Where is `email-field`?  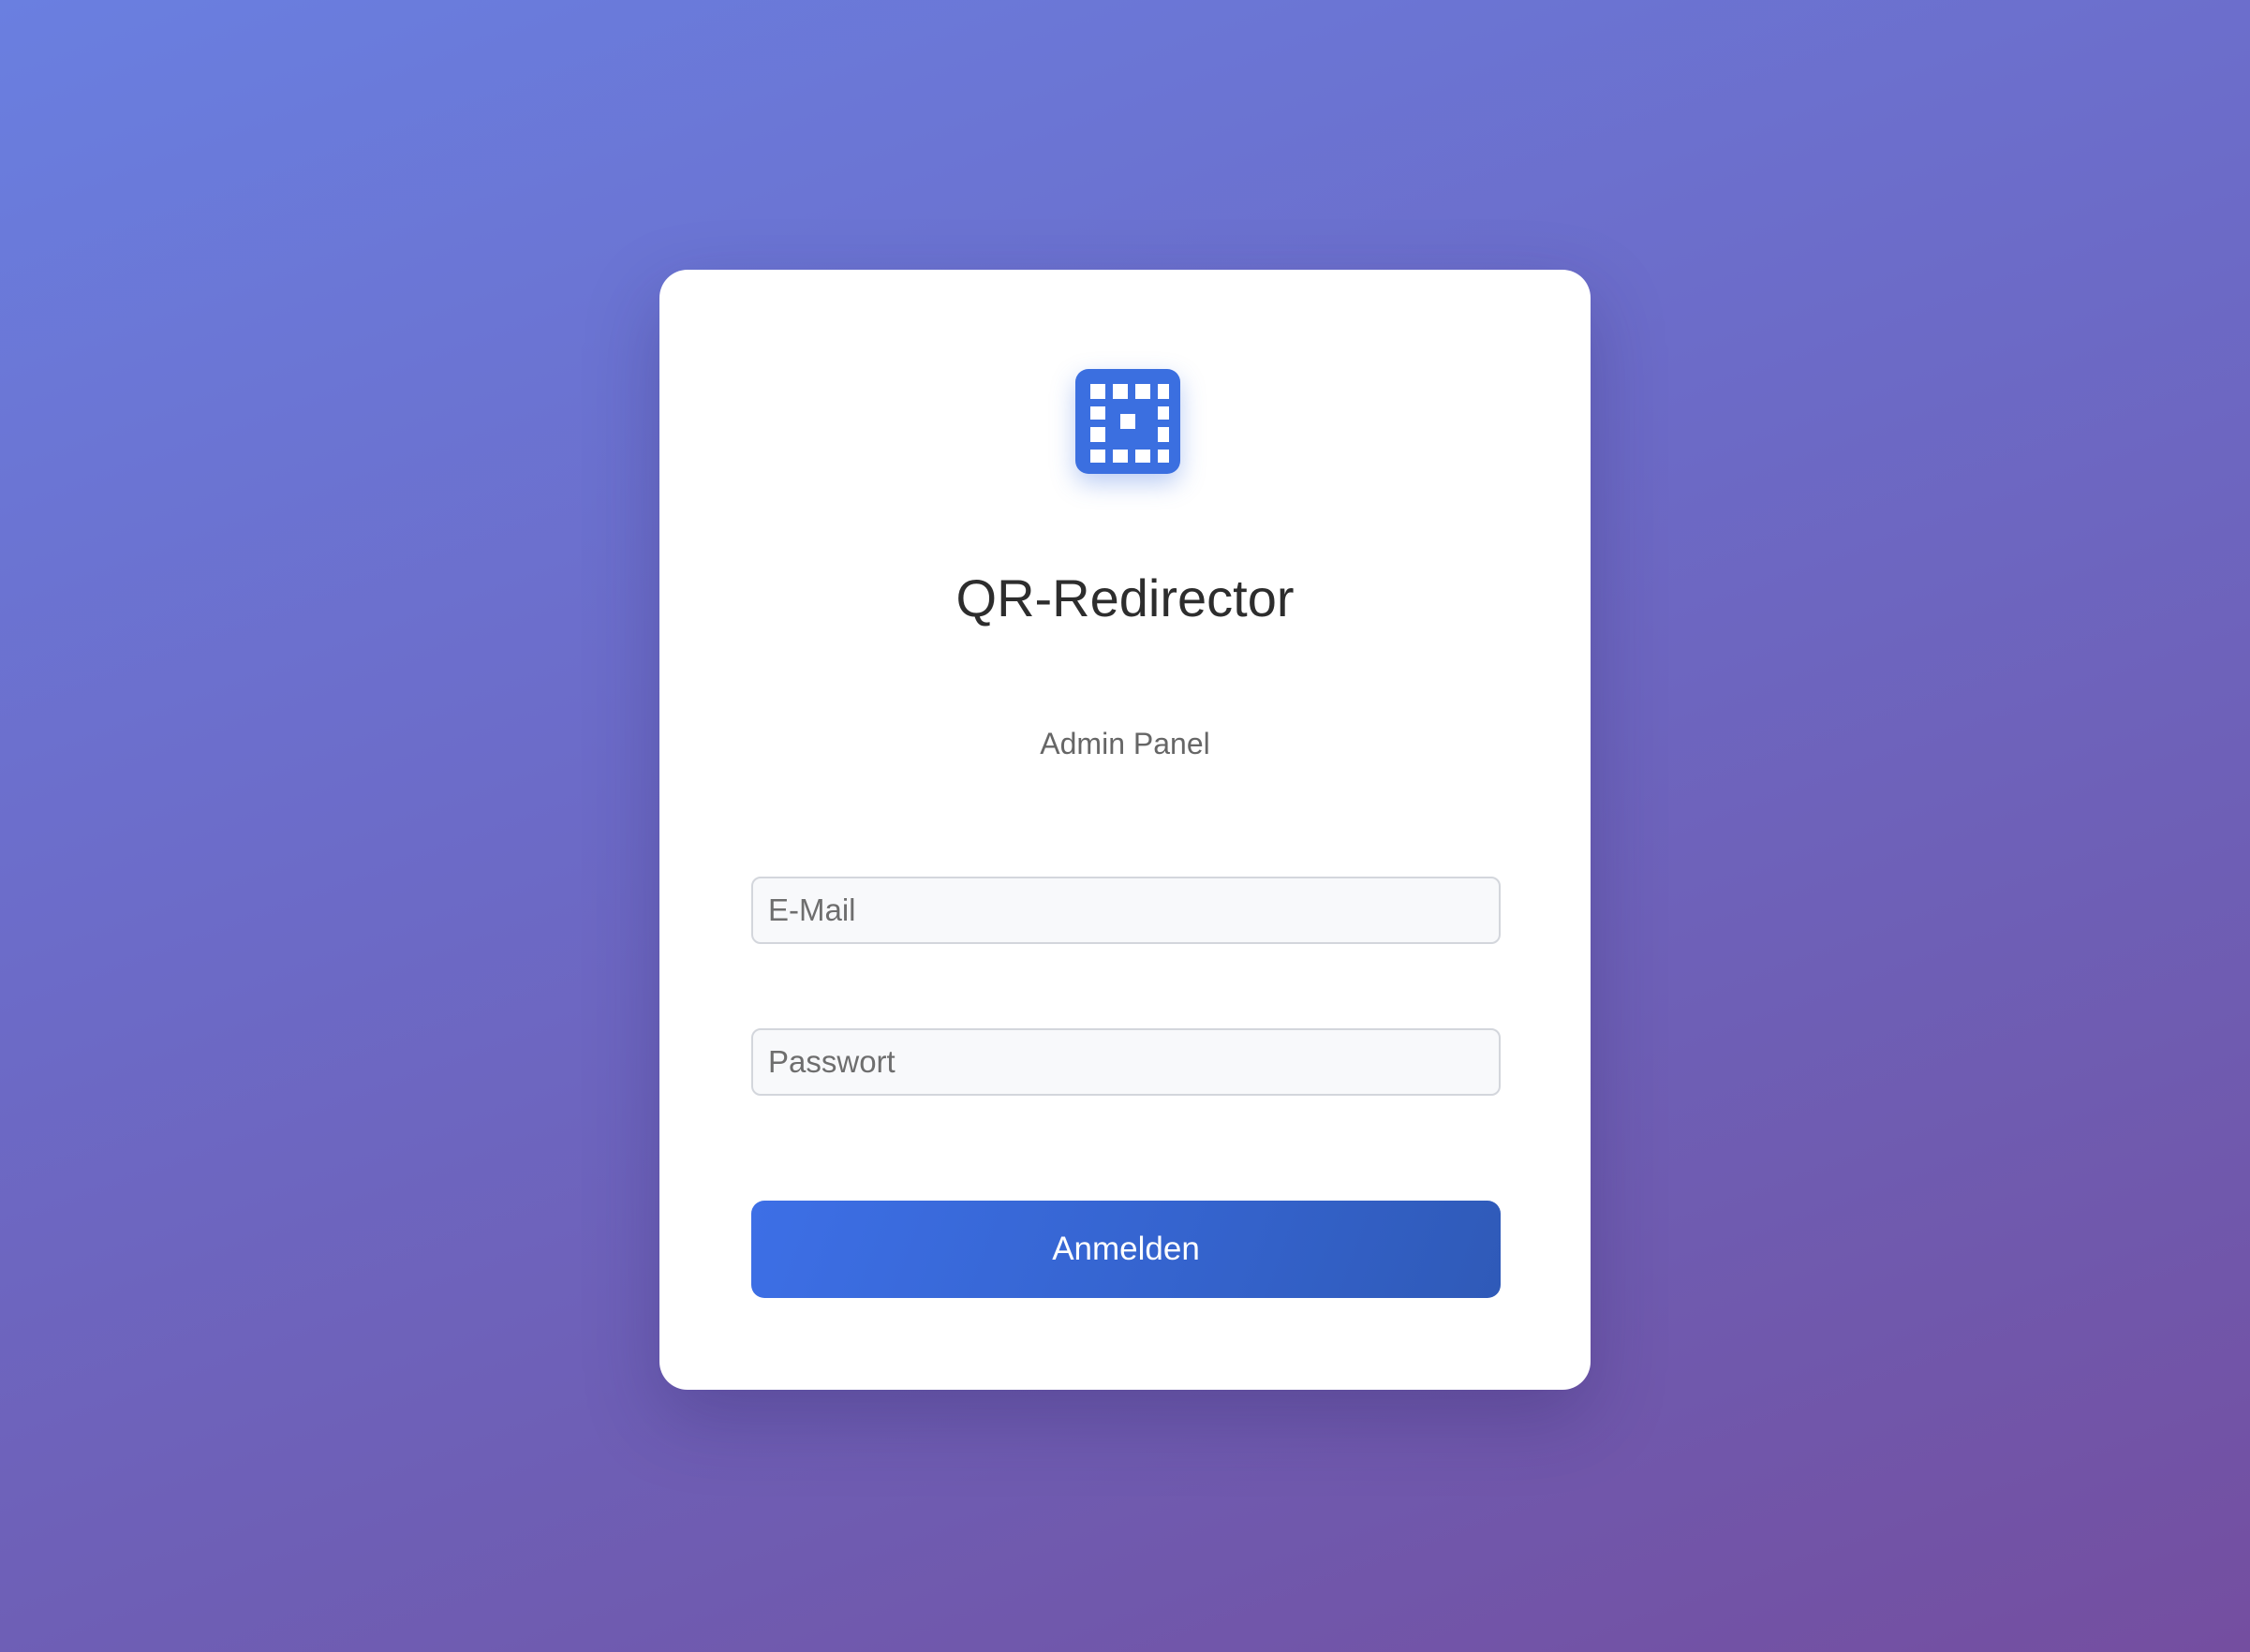 email-field is located at coordinates (1126, 910).